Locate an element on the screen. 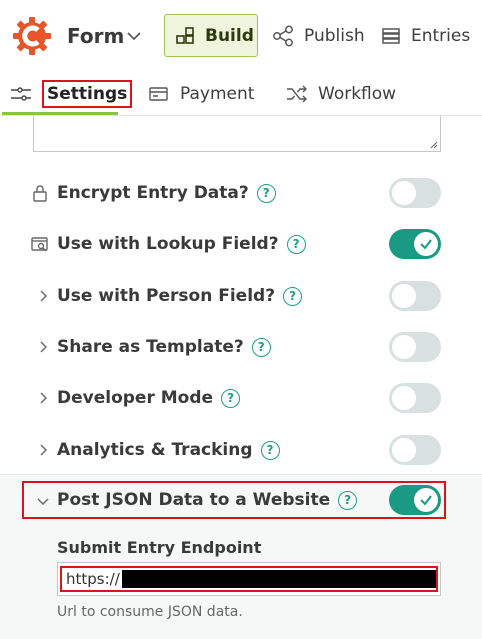 The width and height of the screenshot is (482, 639). setting-label: Use with Person Field?? is located at coordinates (180, 296).